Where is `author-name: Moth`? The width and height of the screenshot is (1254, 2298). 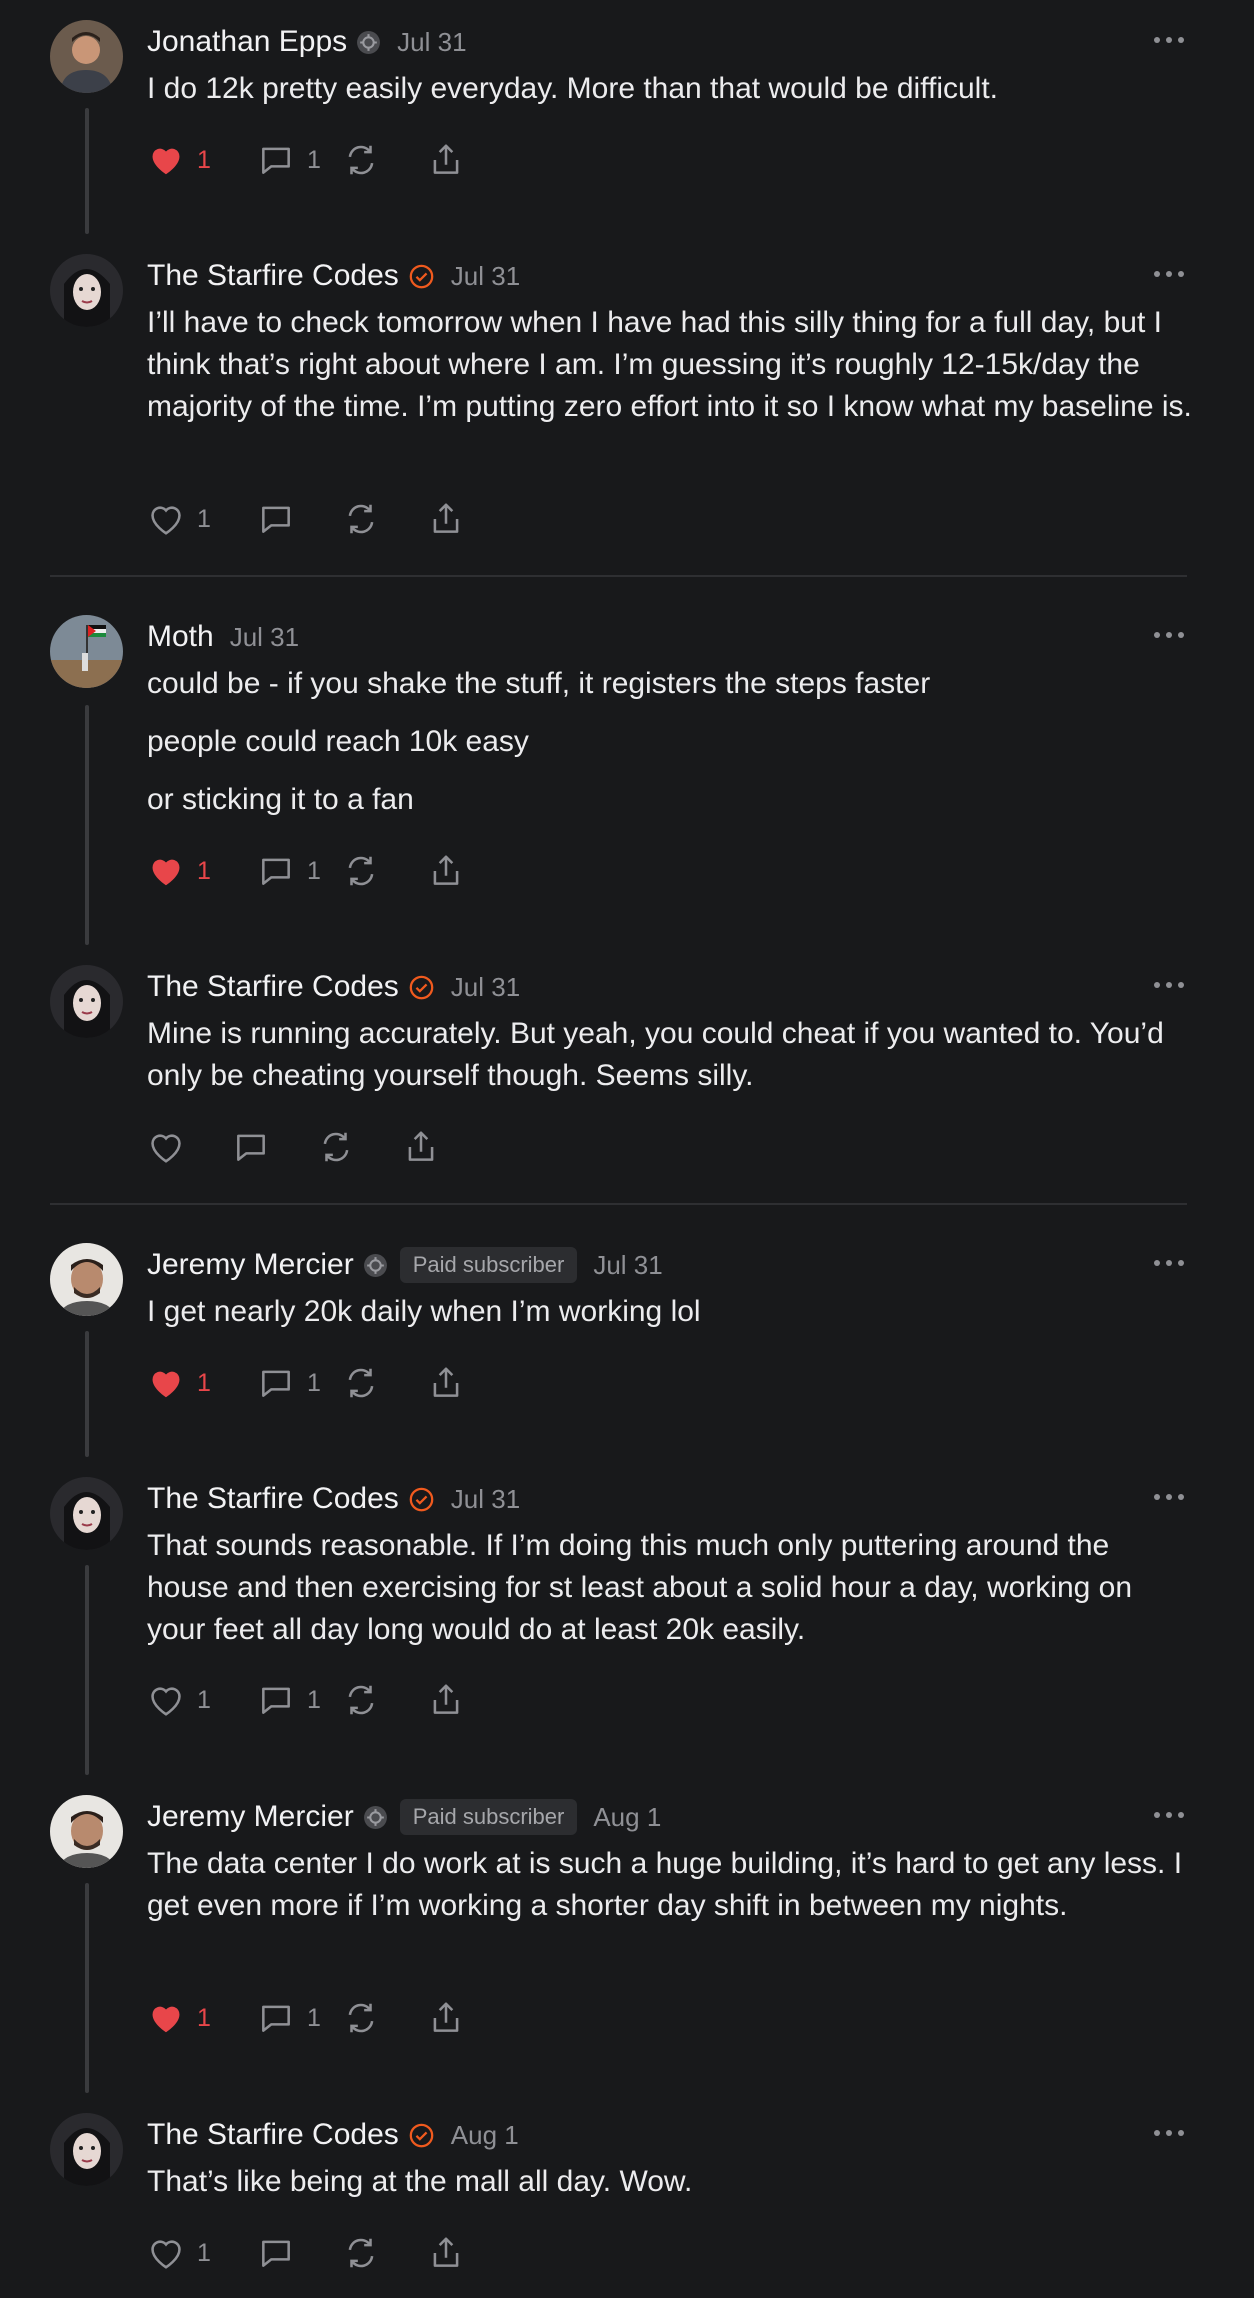 author-name: Moth is located at coordinates (180, 637).